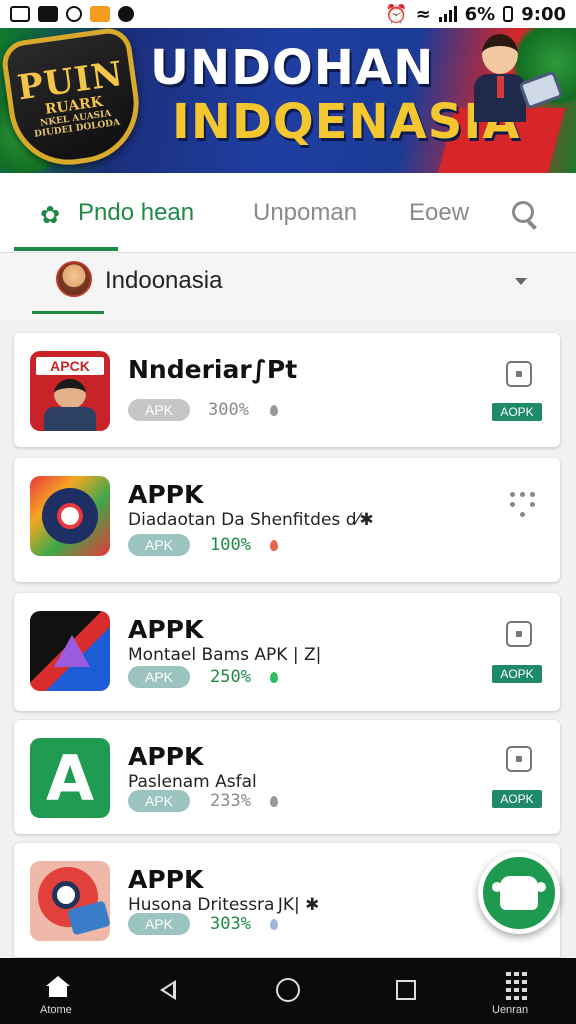 This screenshot has width=576, height=1024. What do you see at coordinates (224, 905) in the screenshot?
I see `app-subtitle: Husona Dritessra JK| ✱` at bounding box center [224, 905].